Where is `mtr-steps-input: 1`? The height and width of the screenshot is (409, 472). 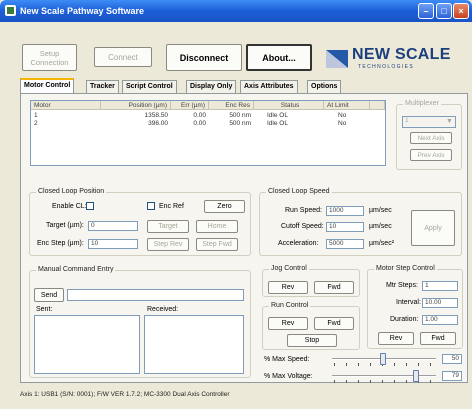
mtr-steps-input: 1 is located at coordinates (440, 286).